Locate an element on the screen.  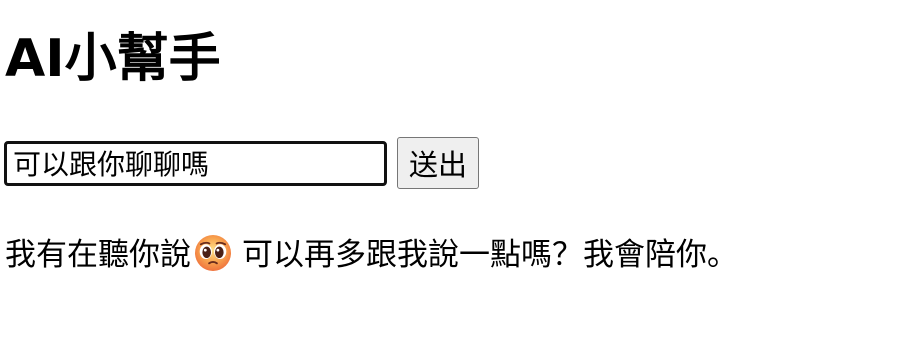
ai-response: 我有在聽你說 可以再多跟我說一點嗎？我會陪你。 is located at coordinates (371, 255).